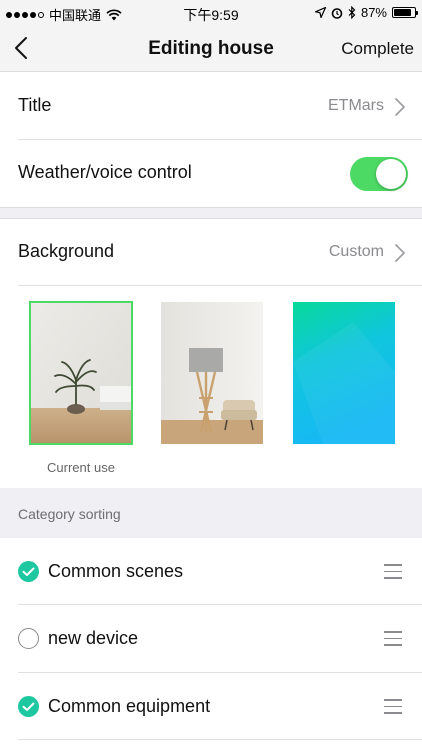  I want to click on category-row: Common equipment, so click(211, 706).